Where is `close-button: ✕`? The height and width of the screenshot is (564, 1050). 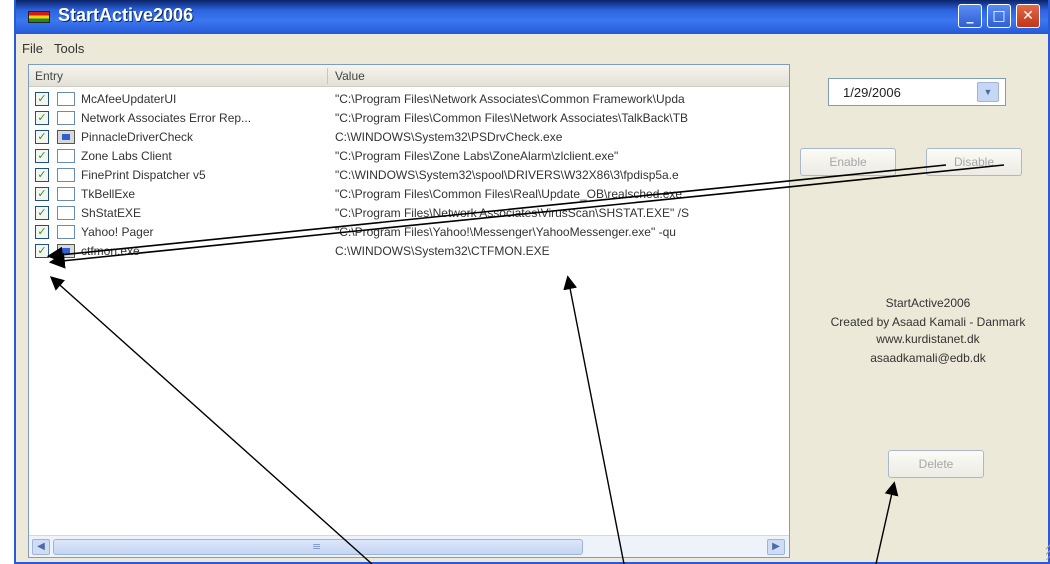
close-button: ✕ is located at coordinates (1028, 16).